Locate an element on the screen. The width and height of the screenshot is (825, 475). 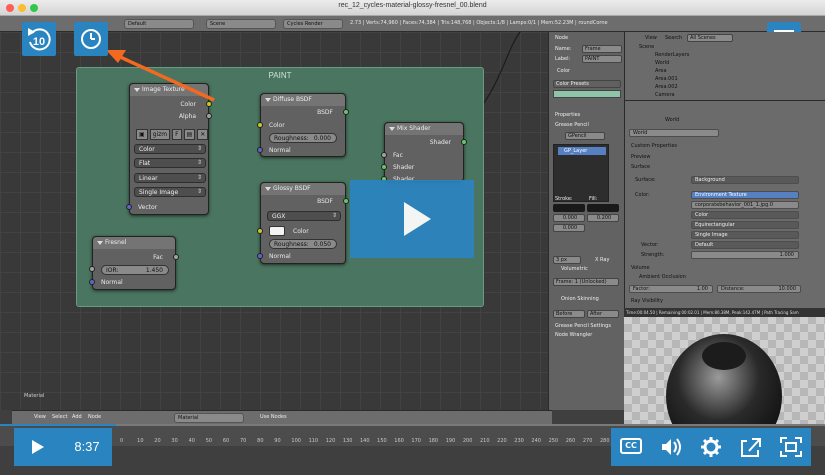
stroke-label: Stroke: is located at coordinates (564, 199).